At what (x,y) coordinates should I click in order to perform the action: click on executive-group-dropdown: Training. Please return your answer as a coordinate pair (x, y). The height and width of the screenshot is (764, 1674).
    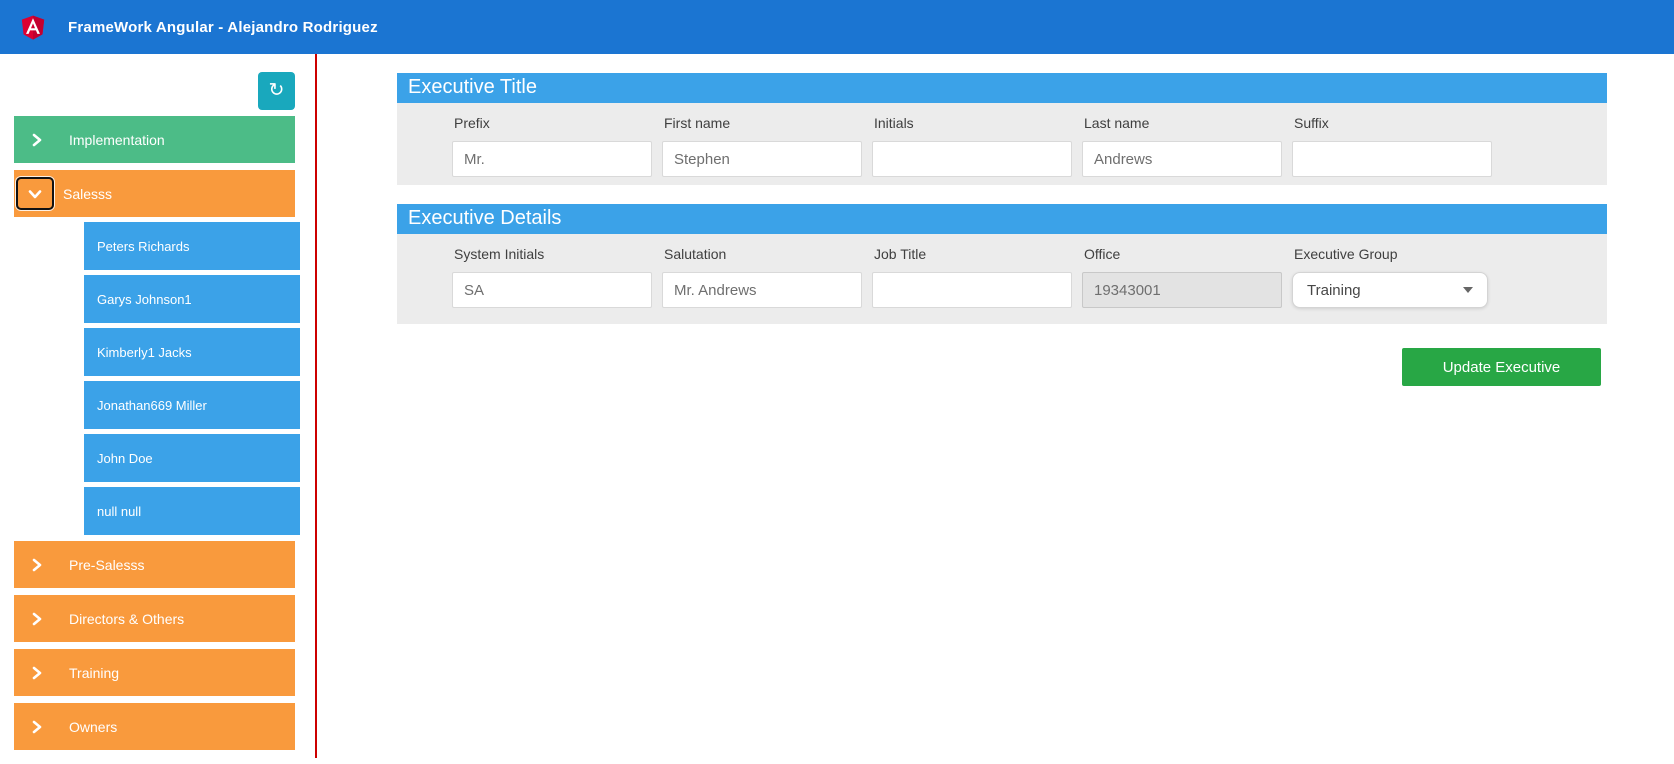
    Looking at the image, I should click on (1390, 290).